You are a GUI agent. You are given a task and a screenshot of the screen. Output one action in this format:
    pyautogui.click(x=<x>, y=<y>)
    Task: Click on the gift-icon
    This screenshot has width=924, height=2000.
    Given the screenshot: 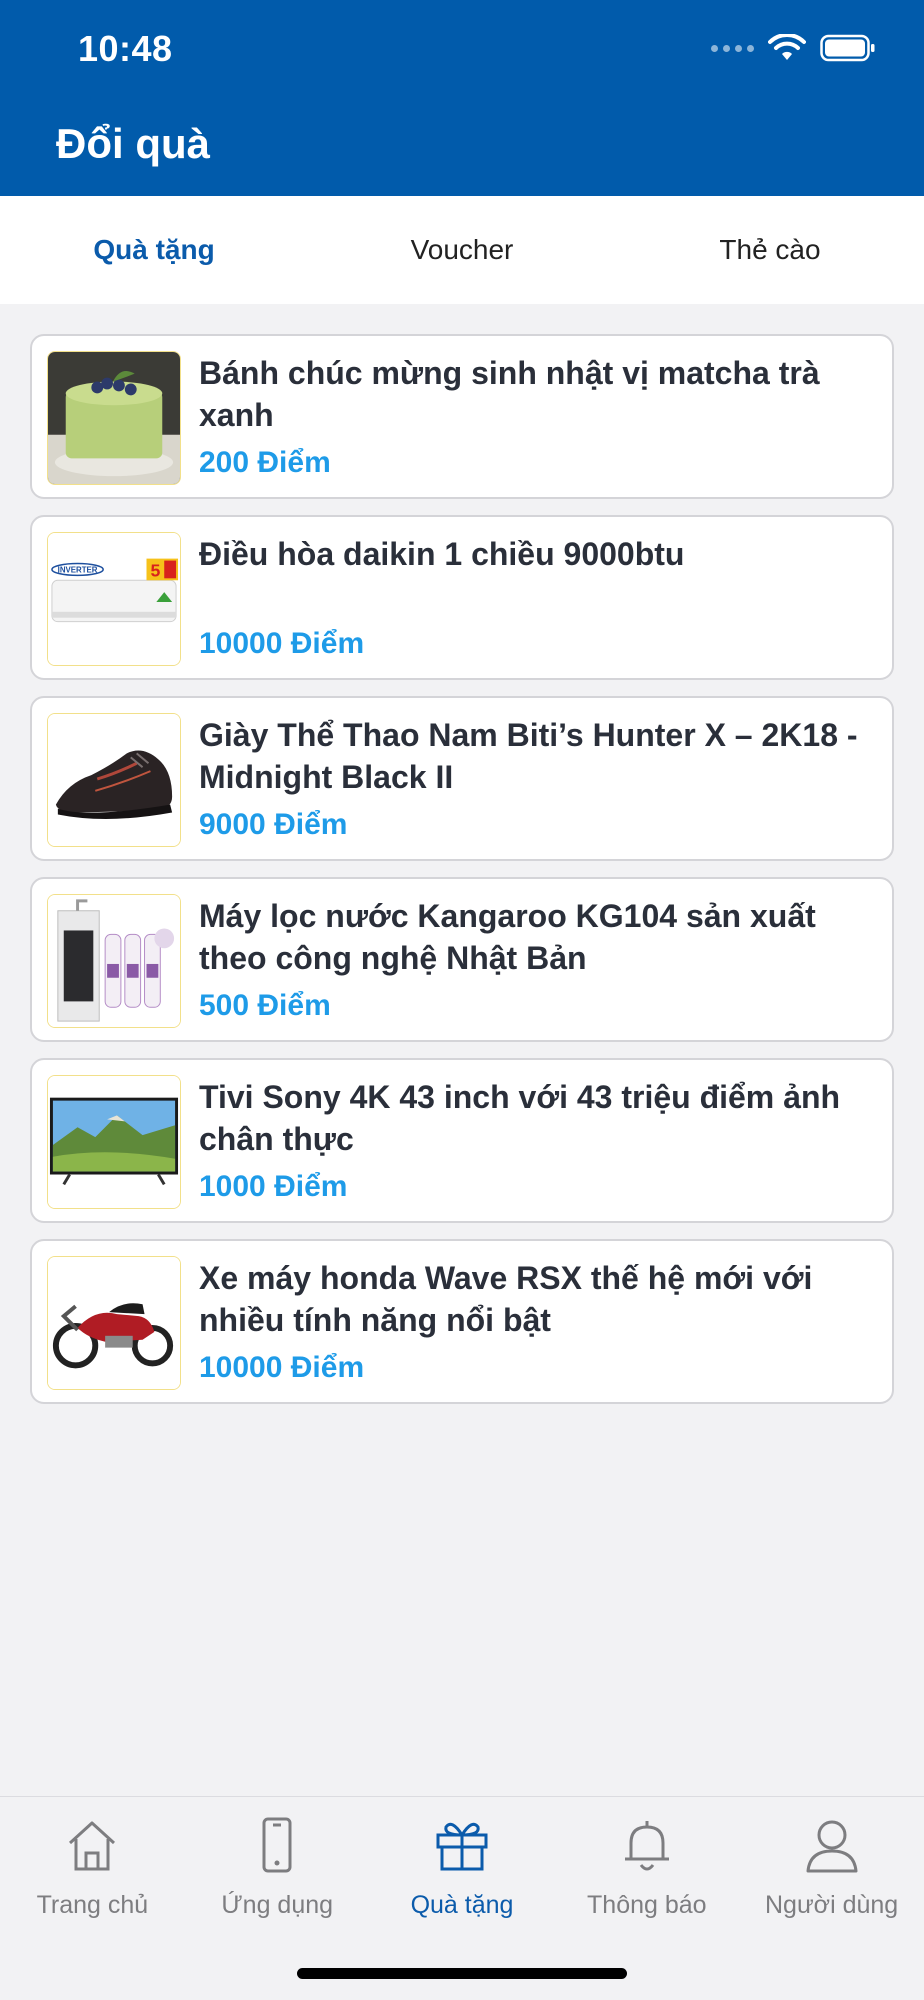 What is the action you would take?
    pyautogui.click(x=462, y=1846)
    